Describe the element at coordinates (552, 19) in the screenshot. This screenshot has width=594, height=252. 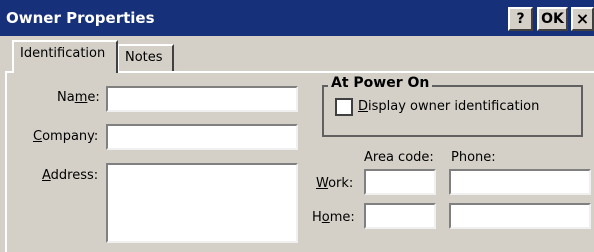
I see `ok-button: OK` at that location.